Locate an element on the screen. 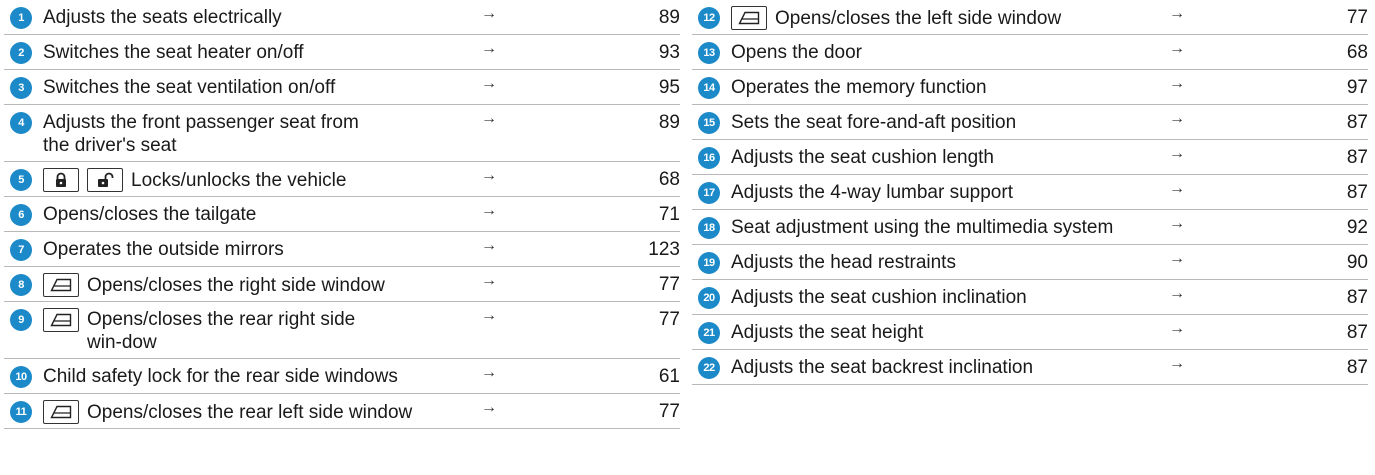 Image resolution: width=1375 pixels, height=475 pixels. item-number-badge: 3 is located at coordinates (21, 88).